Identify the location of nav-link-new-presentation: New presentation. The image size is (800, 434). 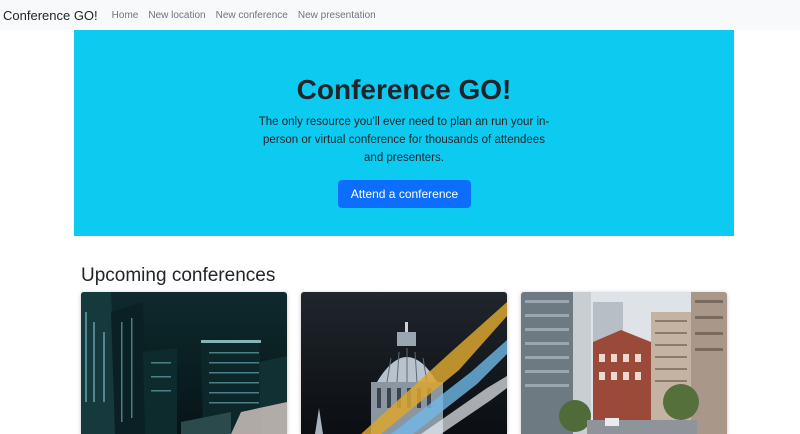
(337, 15).